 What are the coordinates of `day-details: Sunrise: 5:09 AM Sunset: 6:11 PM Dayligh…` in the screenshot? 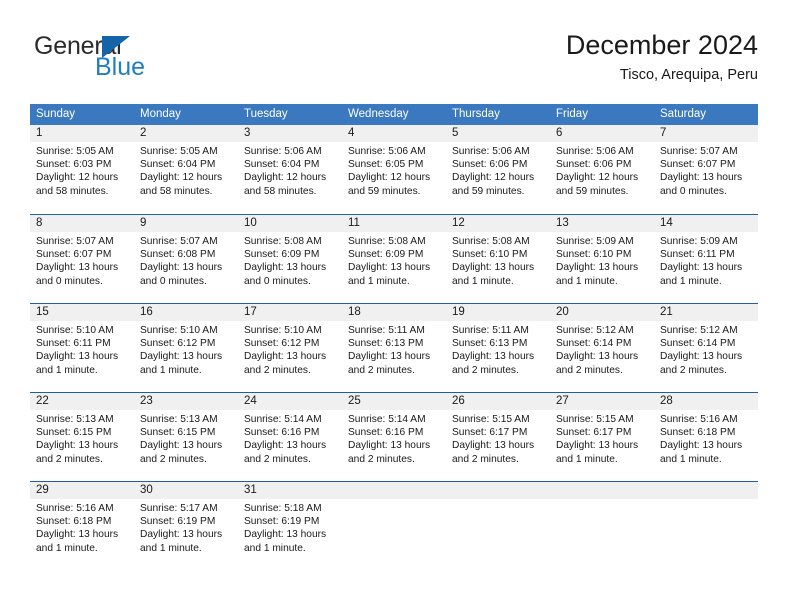 It's located at (706, 260).